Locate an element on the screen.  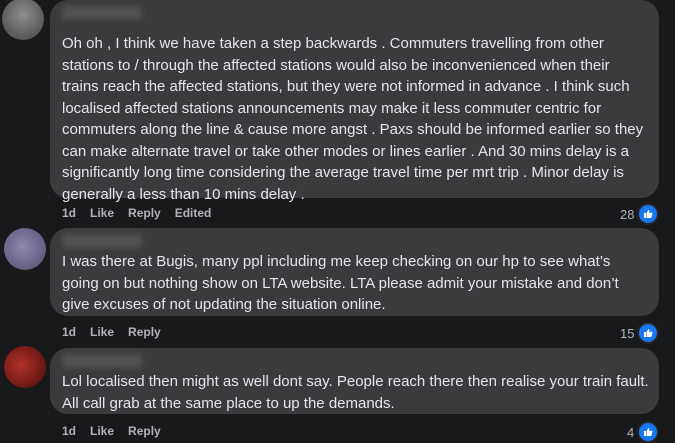
edited-label: Edited is located at coordinates (193, 213).